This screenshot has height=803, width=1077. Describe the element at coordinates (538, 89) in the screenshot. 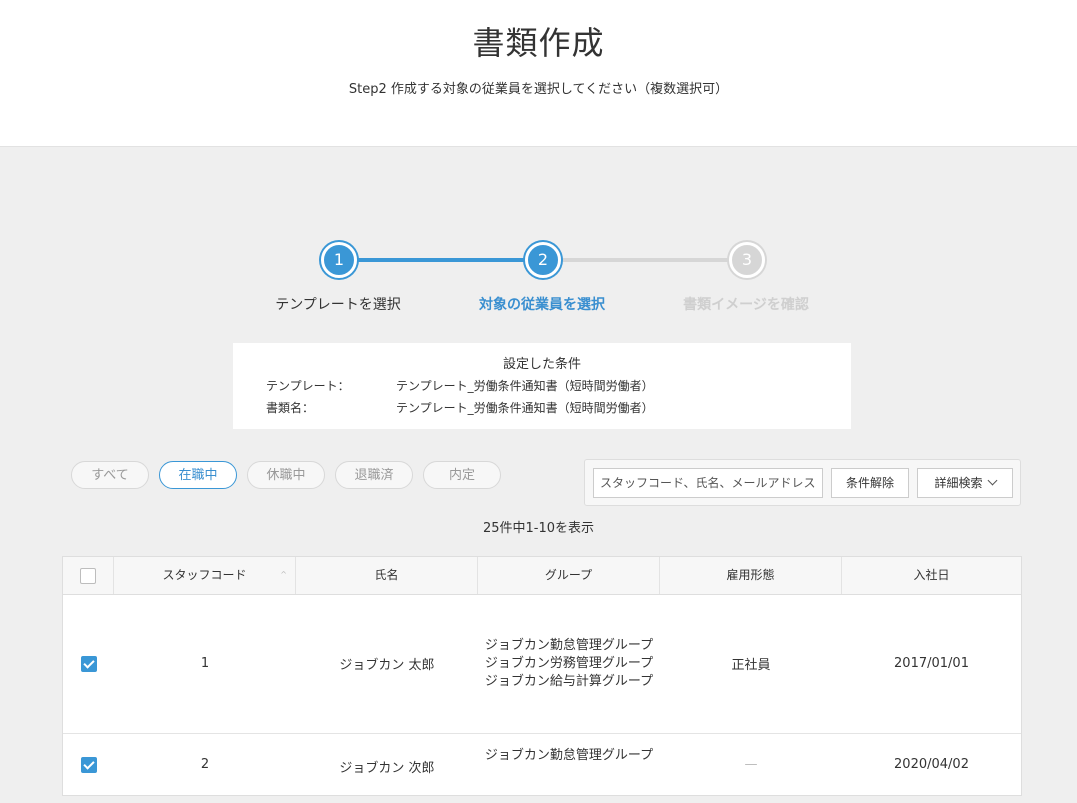

I see `page-subtitle: Step2 作成する対象の従業員を選択してください（複数選択可）` at that location.